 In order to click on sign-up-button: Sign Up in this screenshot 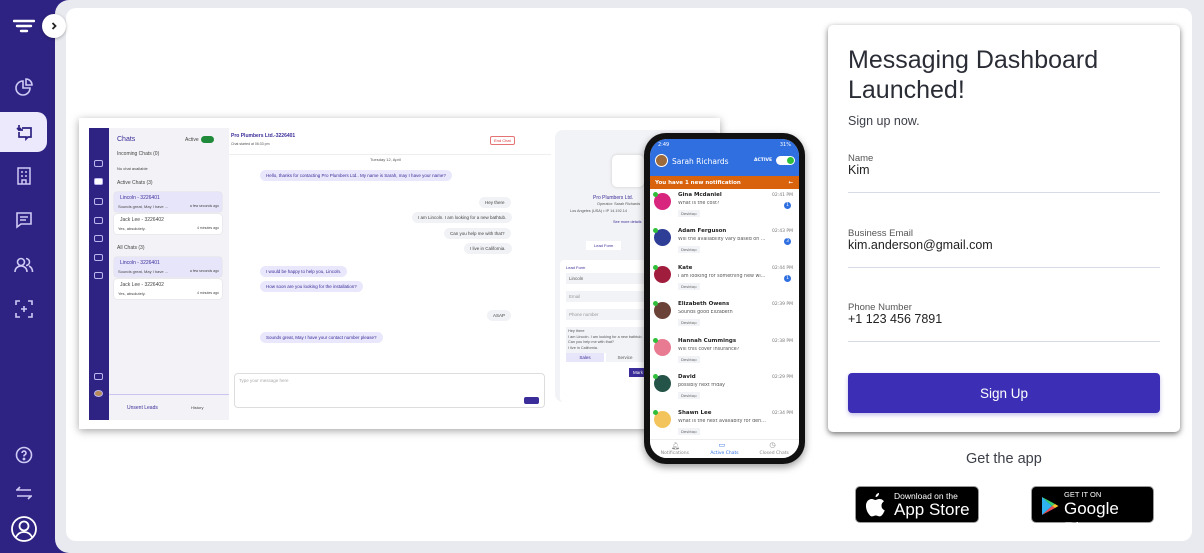, I will do `click(1004, 393)`.